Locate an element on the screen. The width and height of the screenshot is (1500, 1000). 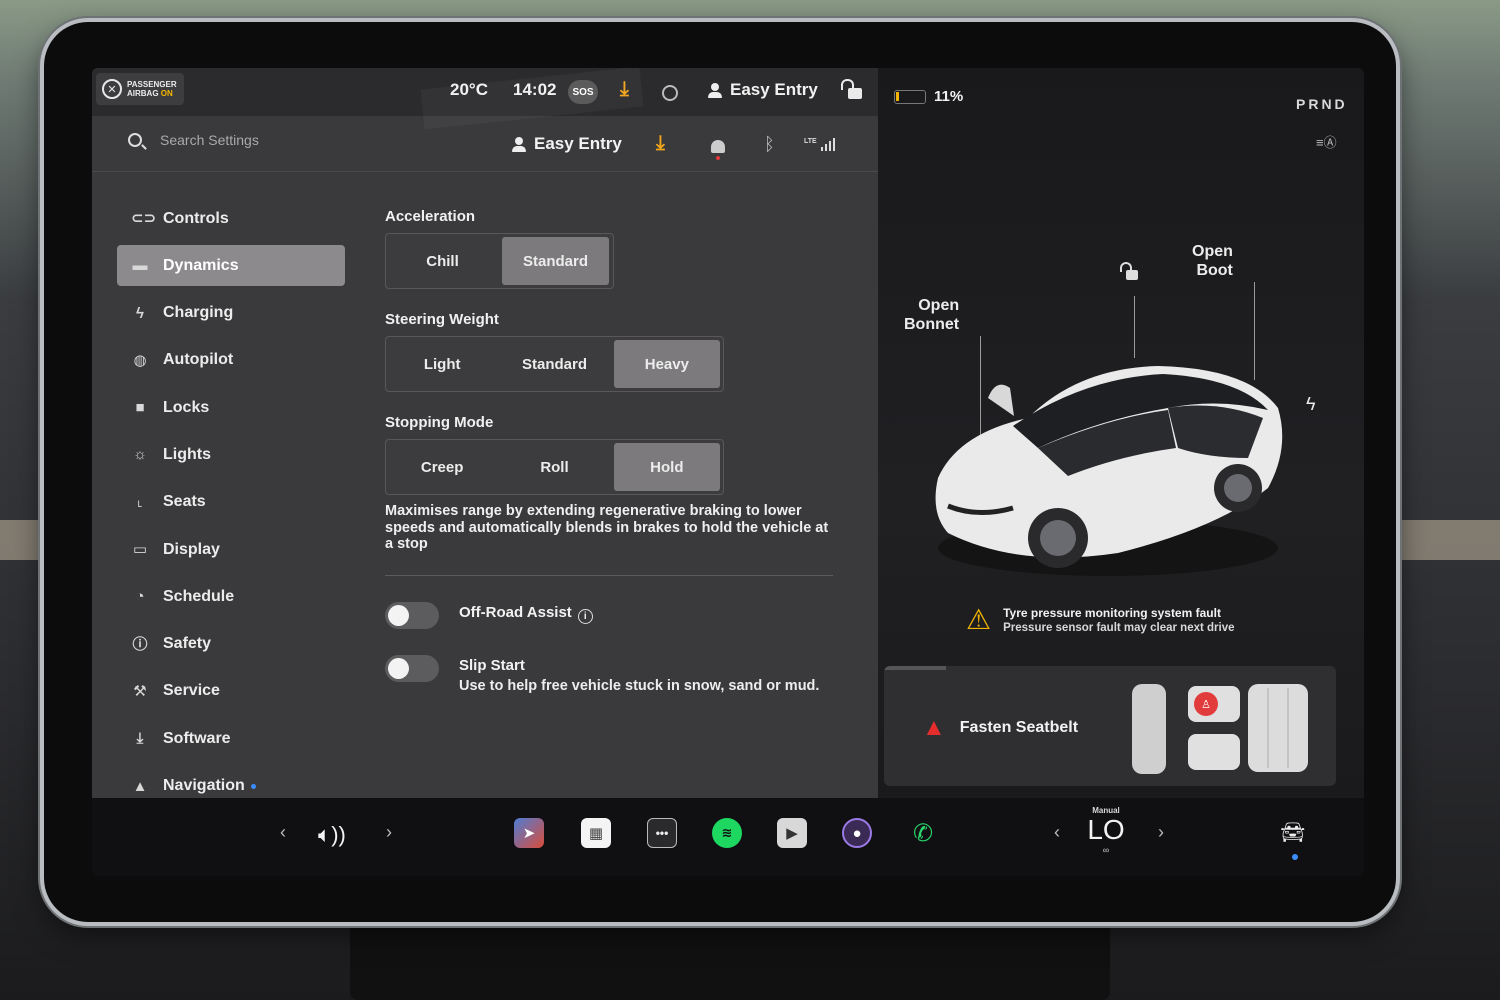
download-icon: ⤓ is located at coordinates (624, 89).